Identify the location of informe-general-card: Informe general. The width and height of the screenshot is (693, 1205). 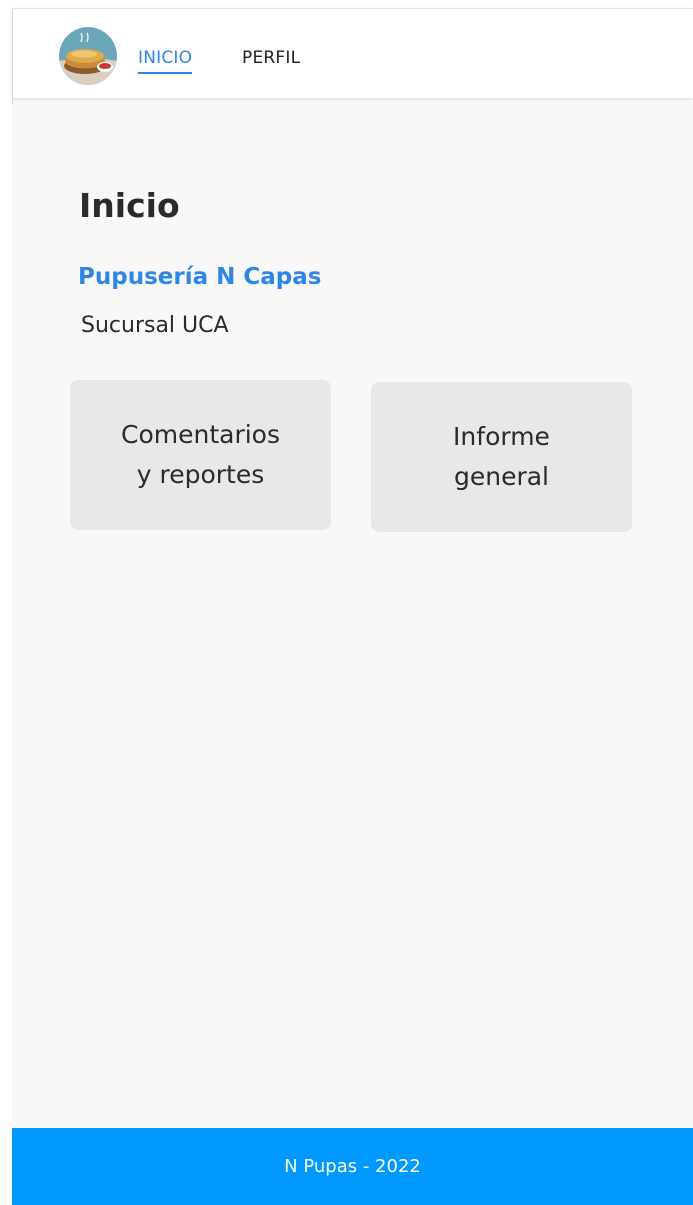
(501, 457).